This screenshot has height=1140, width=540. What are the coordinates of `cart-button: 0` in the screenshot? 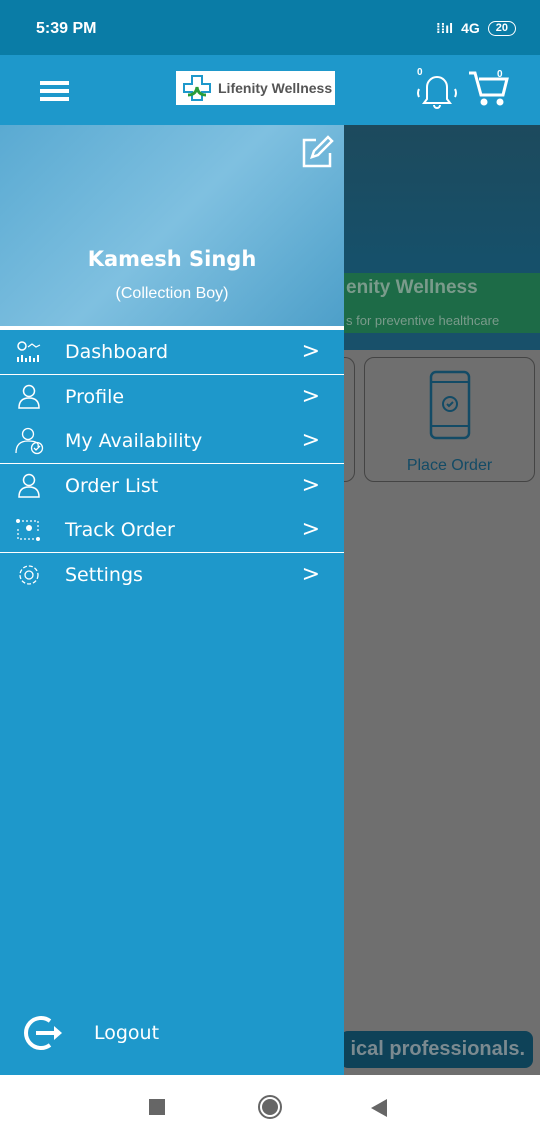 It's located at (489, 91).